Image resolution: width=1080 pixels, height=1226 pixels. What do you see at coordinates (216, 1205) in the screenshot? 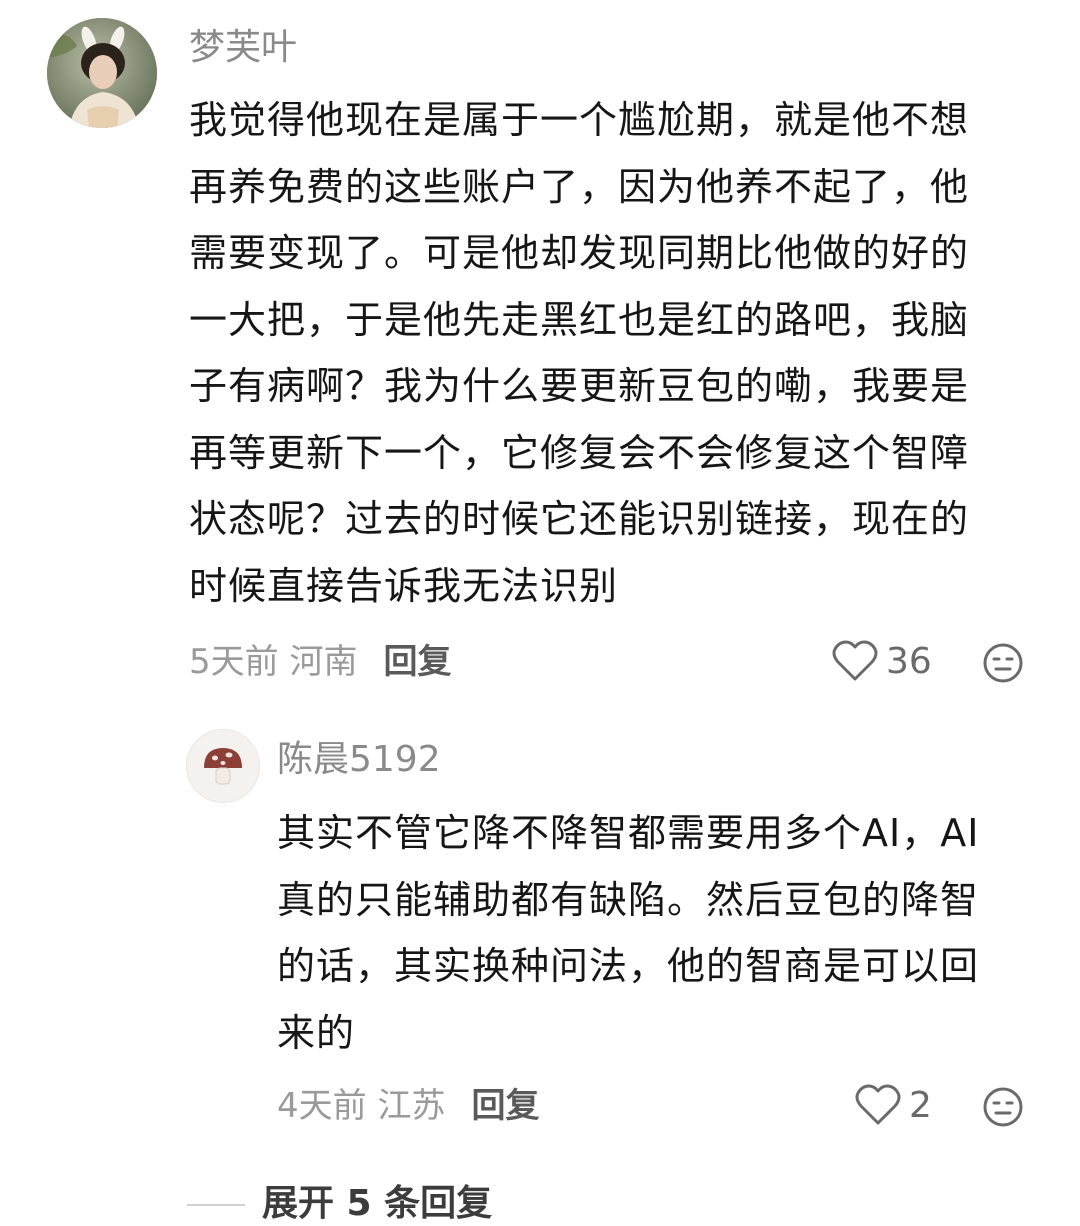
I see `expand-divider` at bounding box center [216, 1205].